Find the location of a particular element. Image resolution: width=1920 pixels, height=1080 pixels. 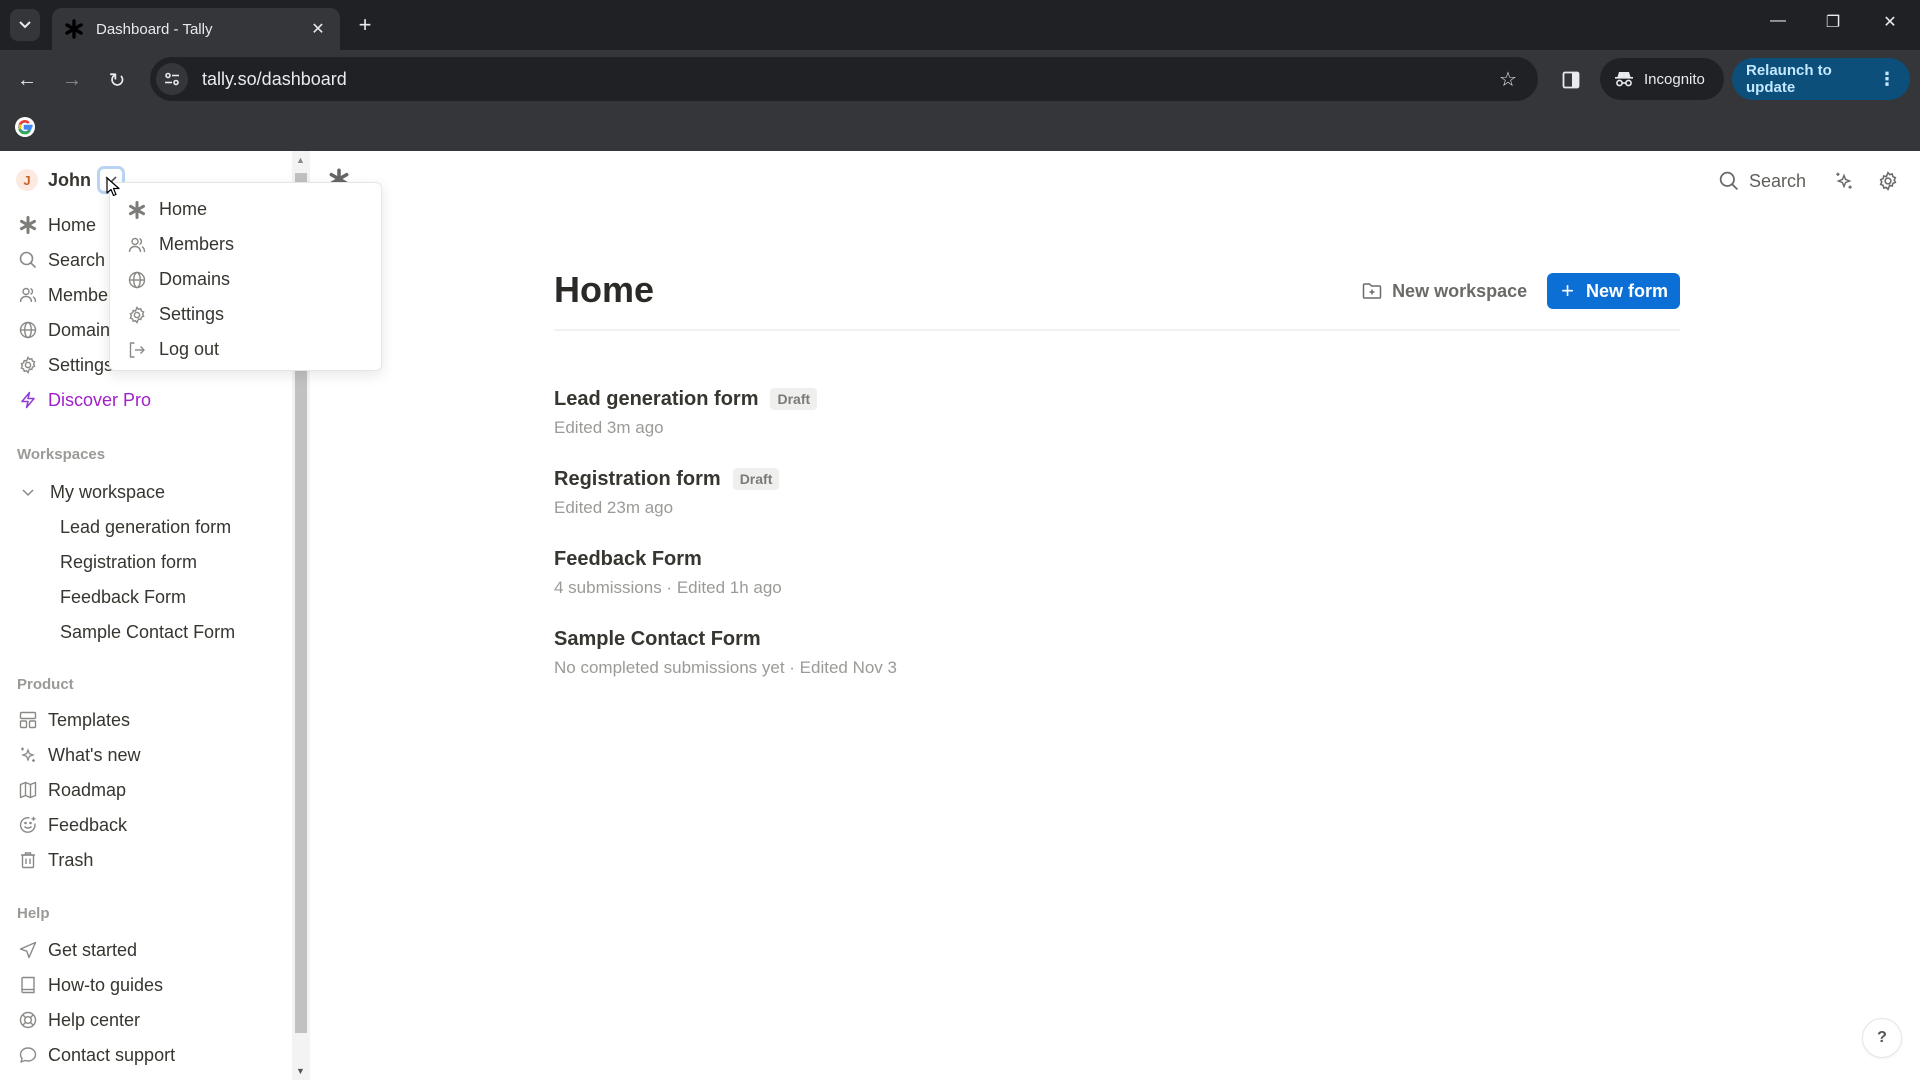

new-form-button: + New form is located at coordinates (1613, 291).